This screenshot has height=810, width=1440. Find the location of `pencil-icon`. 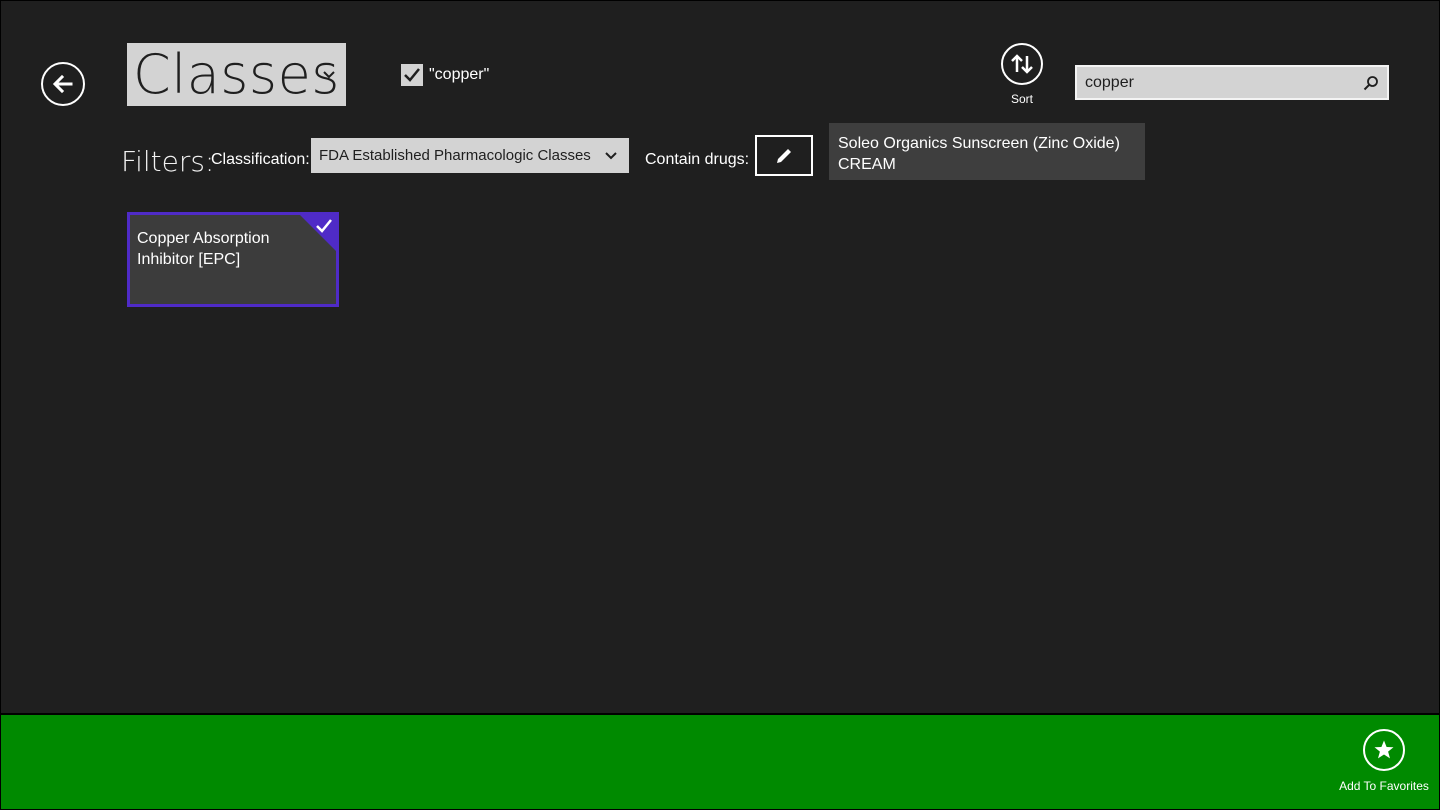

pencil-icon is located at coordinates (784, 155).